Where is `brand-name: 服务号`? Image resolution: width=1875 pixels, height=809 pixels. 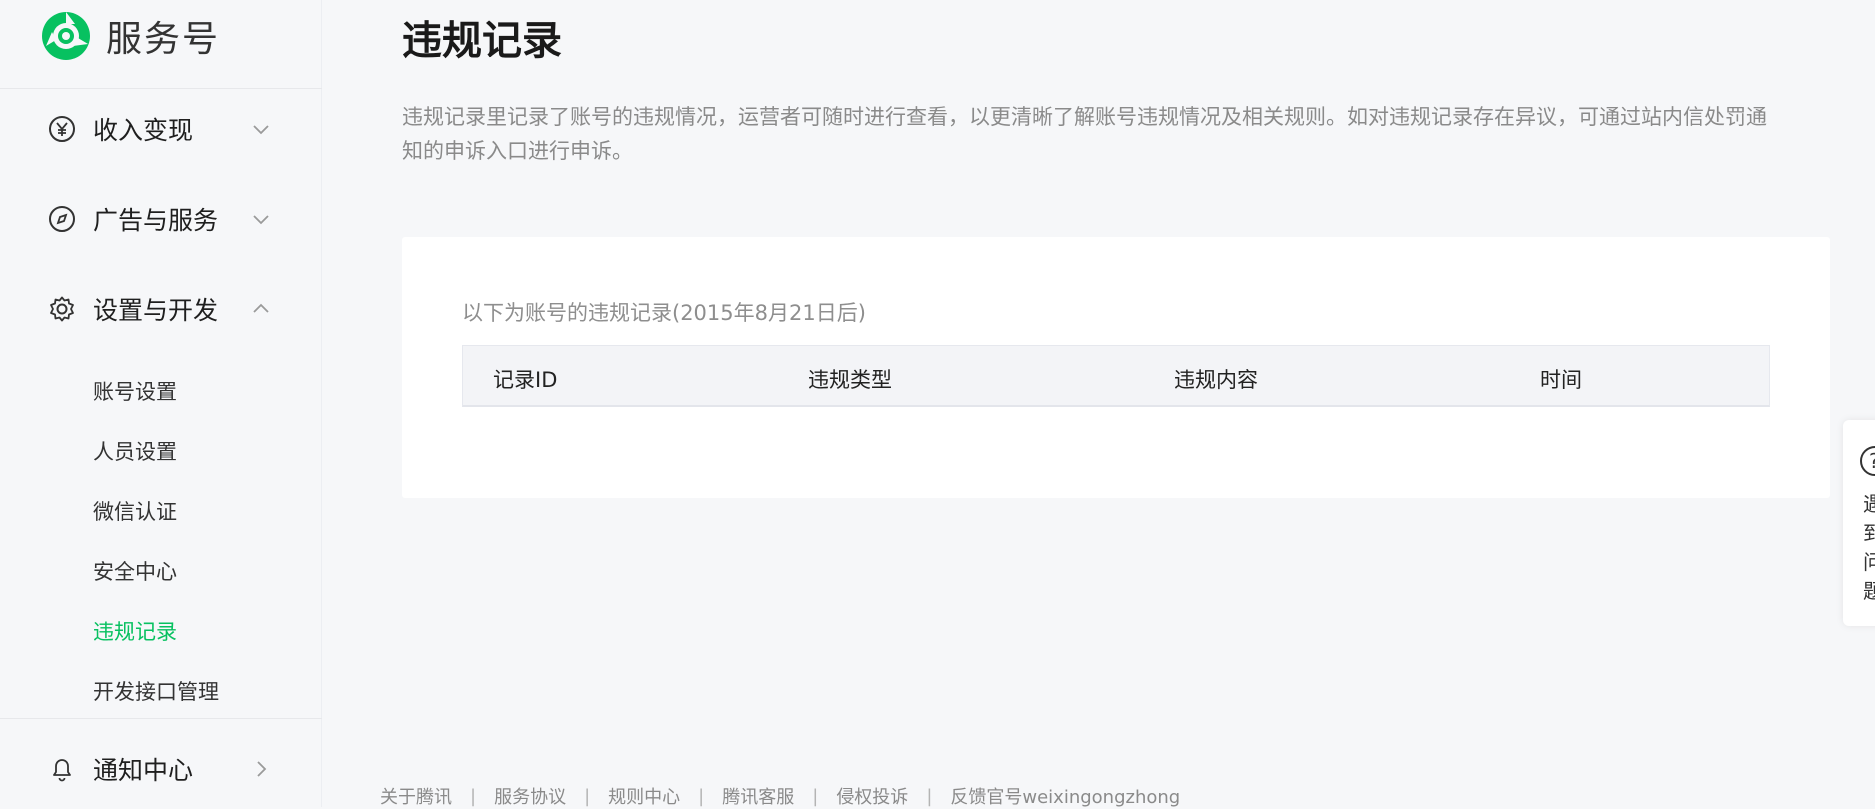
brand-name: 服务号 is located at coordinates (163, 39).